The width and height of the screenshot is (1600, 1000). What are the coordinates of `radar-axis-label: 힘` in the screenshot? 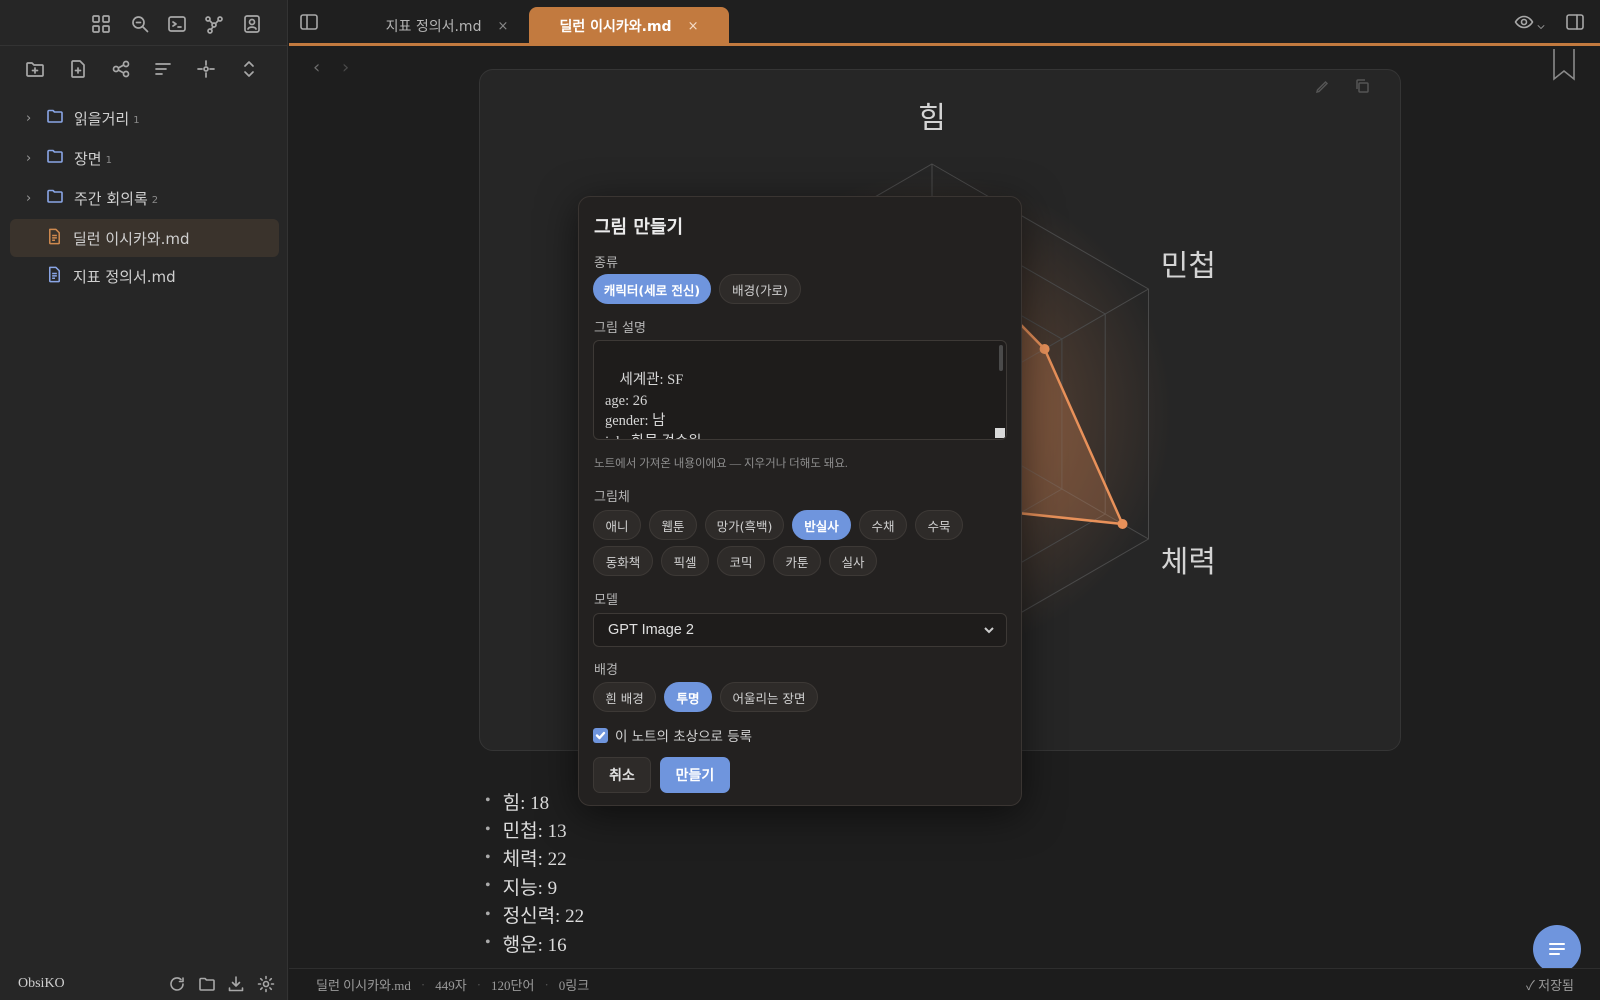 It's located at (932, 118).